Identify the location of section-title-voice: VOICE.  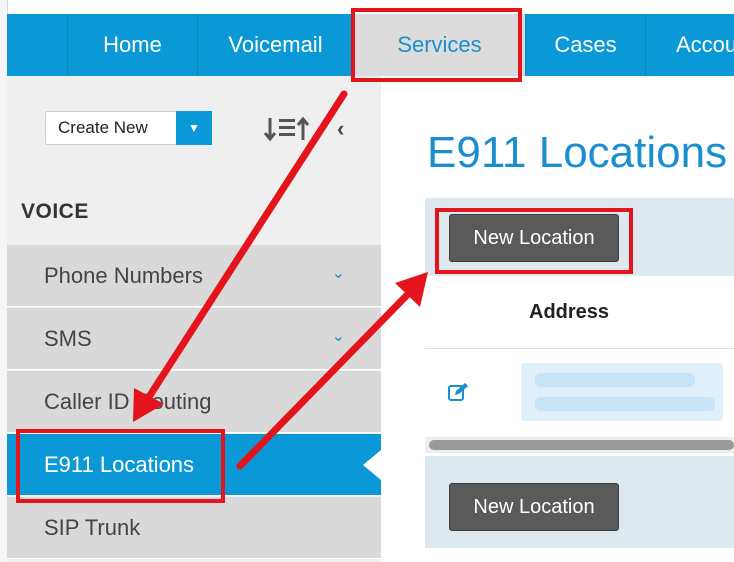
(55, 211).